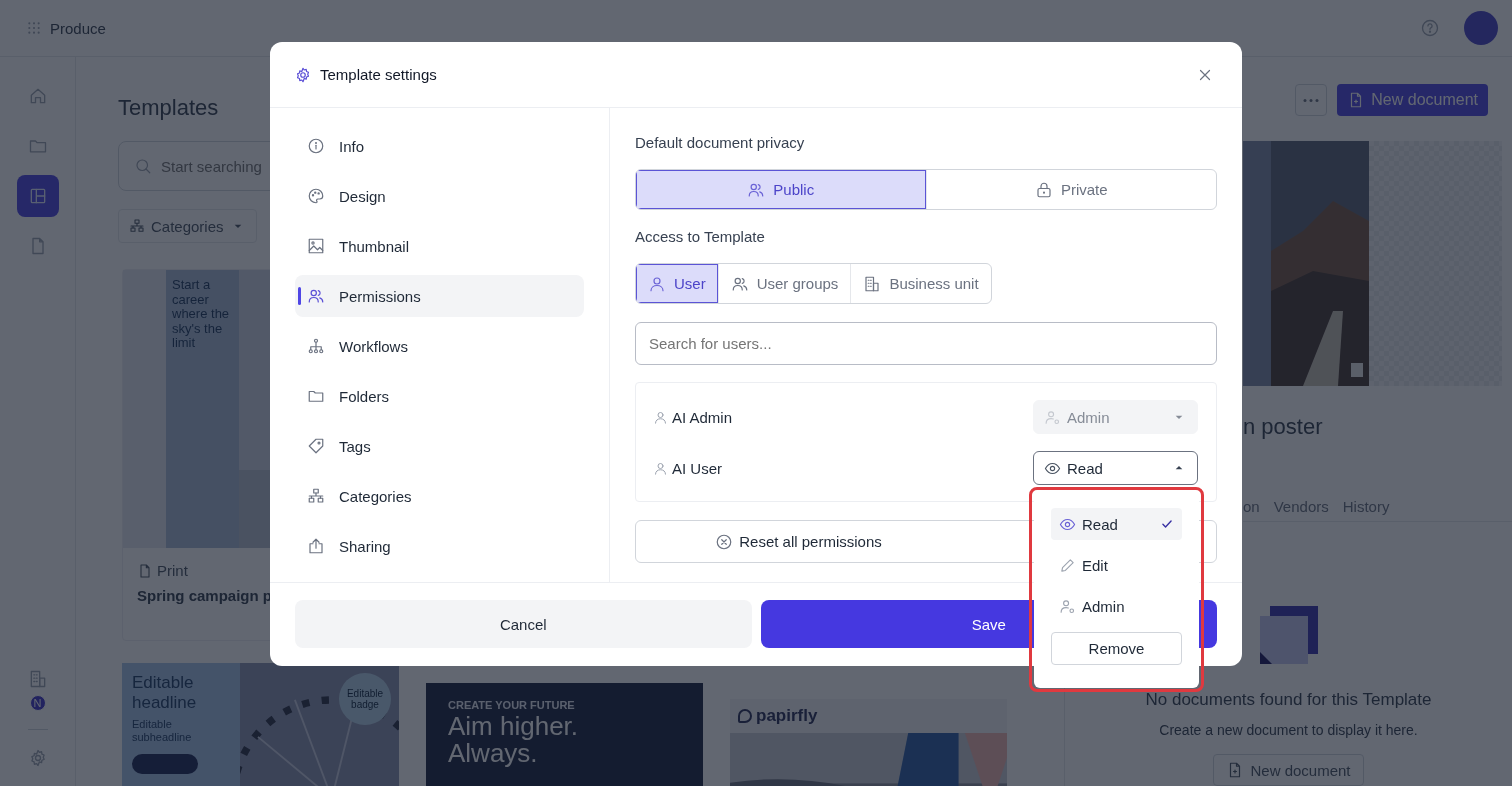  I want to click on privacy-option: Public, so click(781, 189).